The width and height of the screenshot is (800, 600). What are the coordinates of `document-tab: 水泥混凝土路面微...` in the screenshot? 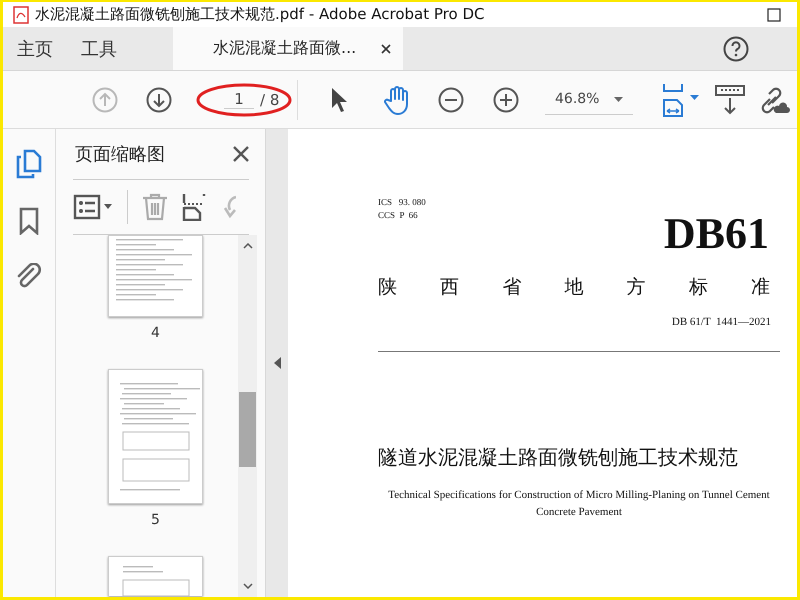 It's located at (288, 48).